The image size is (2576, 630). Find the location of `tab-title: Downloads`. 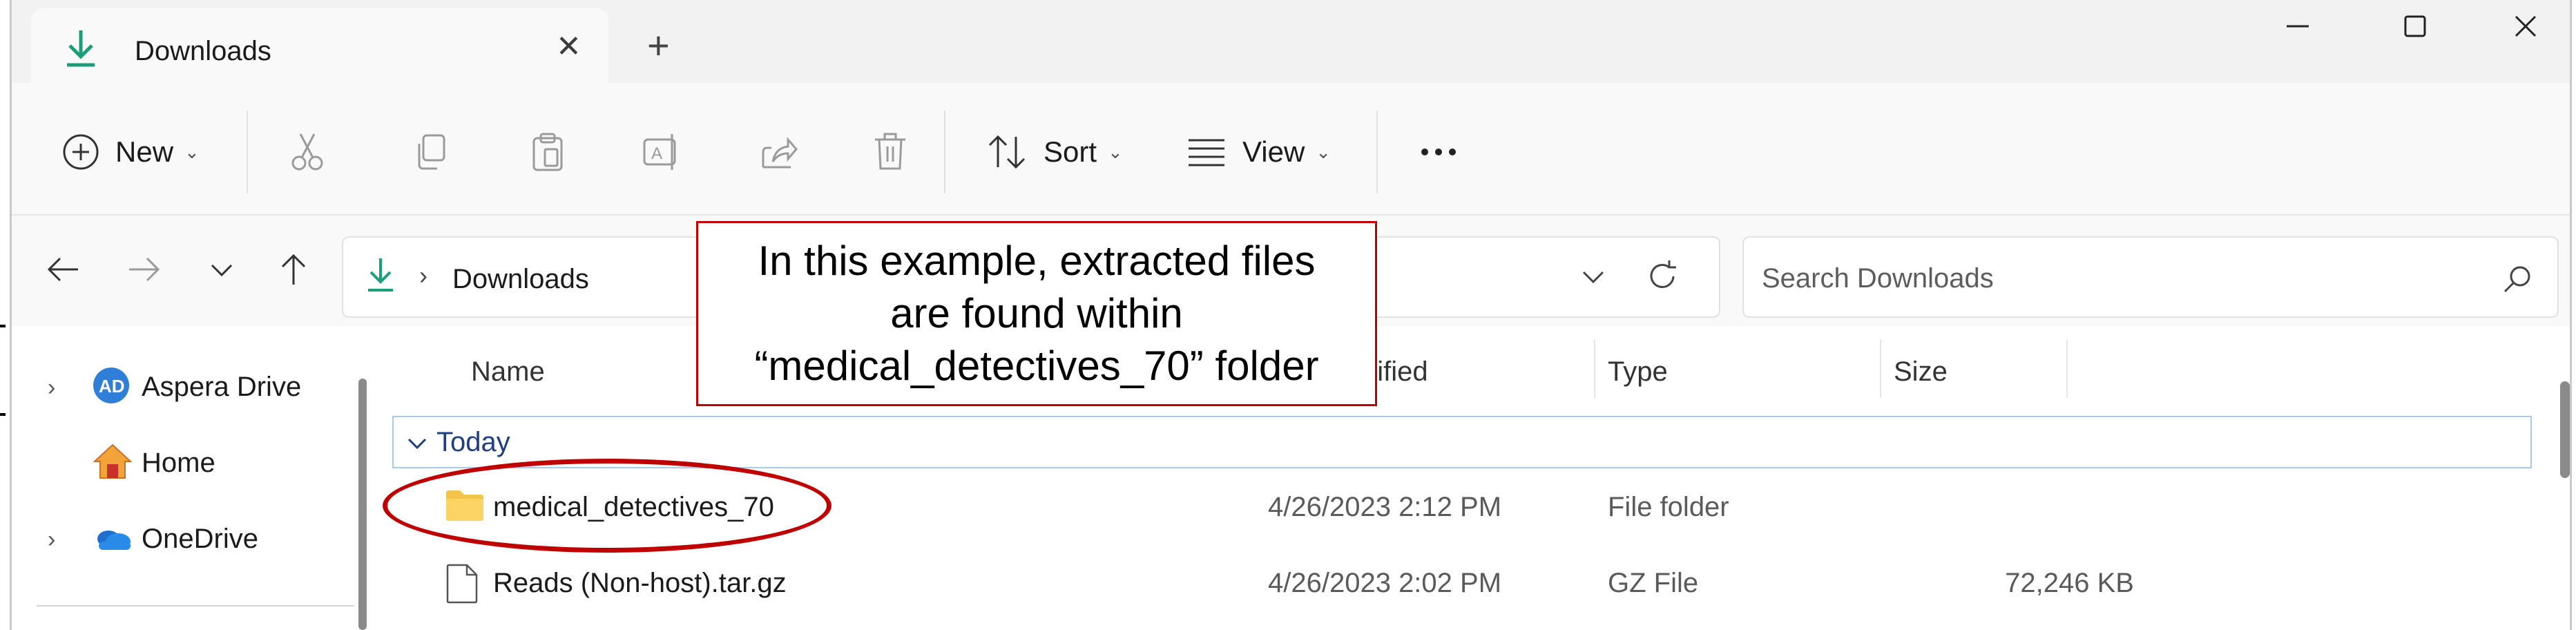

tab-title: Downloads is located at coordinates (203, 51).